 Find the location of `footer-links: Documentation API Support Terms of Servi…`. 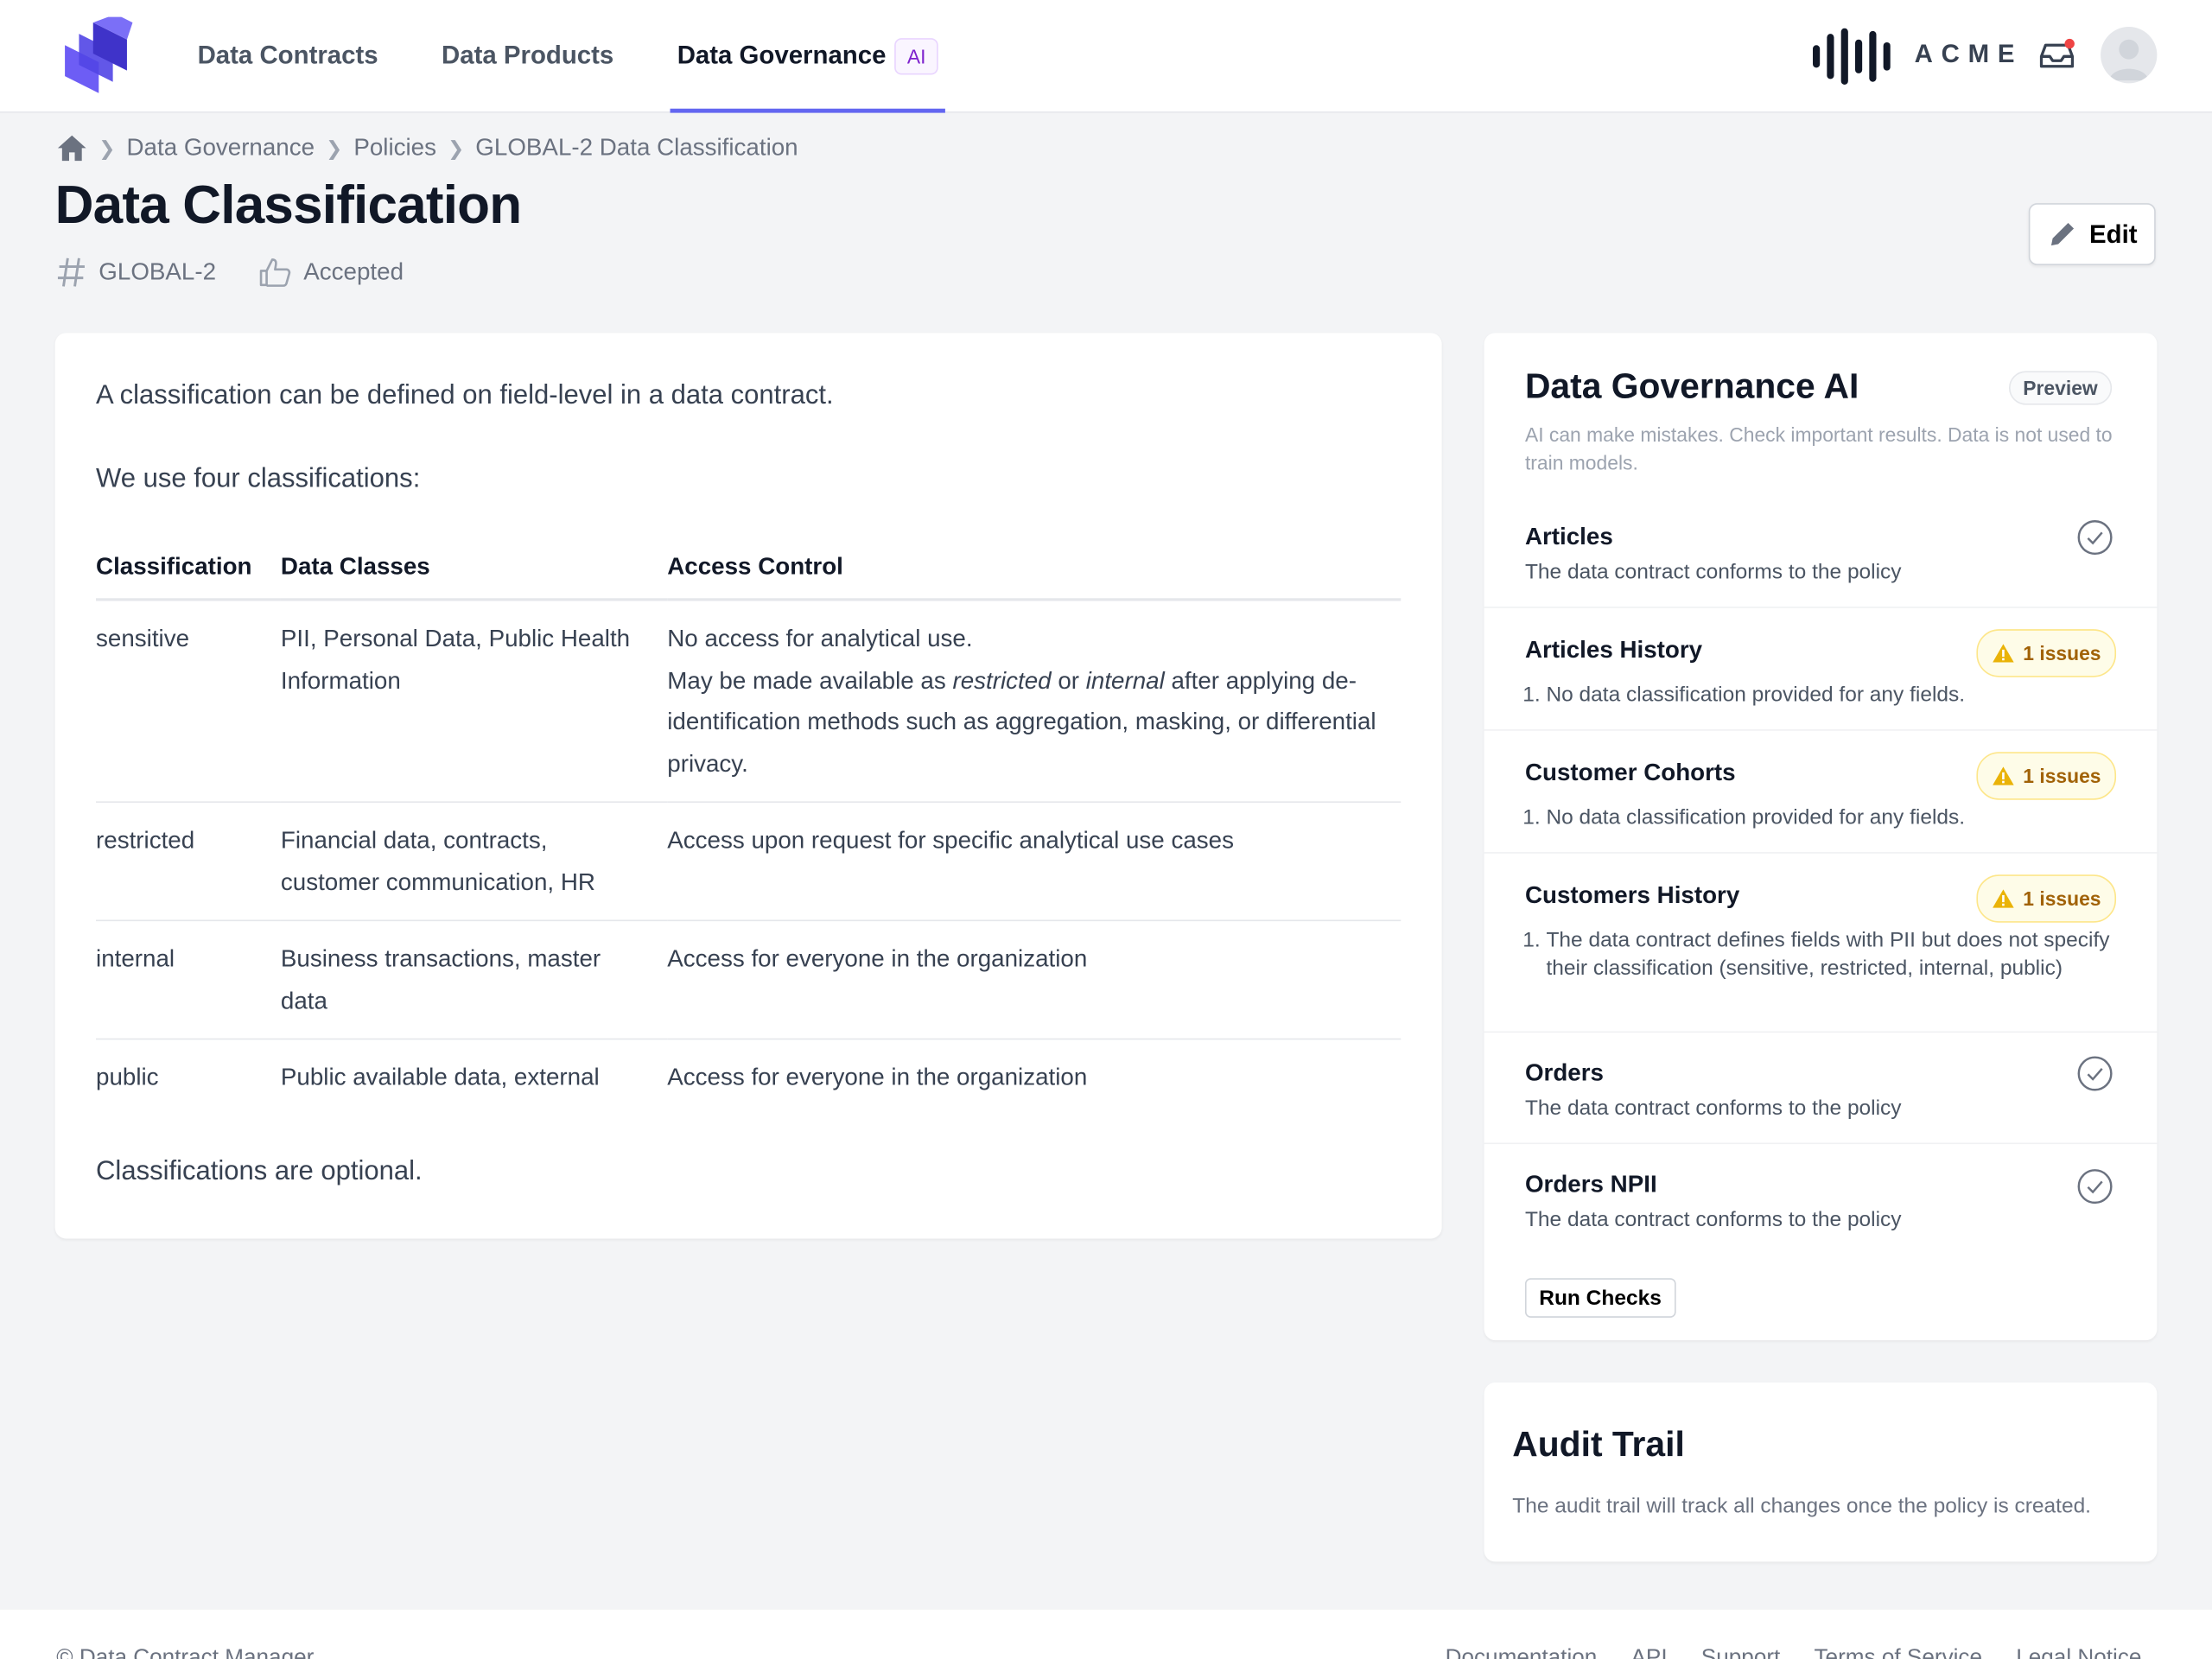

footer-links: Documentation API Support Terms of Servi… is located at coordinates (1794, 1652).